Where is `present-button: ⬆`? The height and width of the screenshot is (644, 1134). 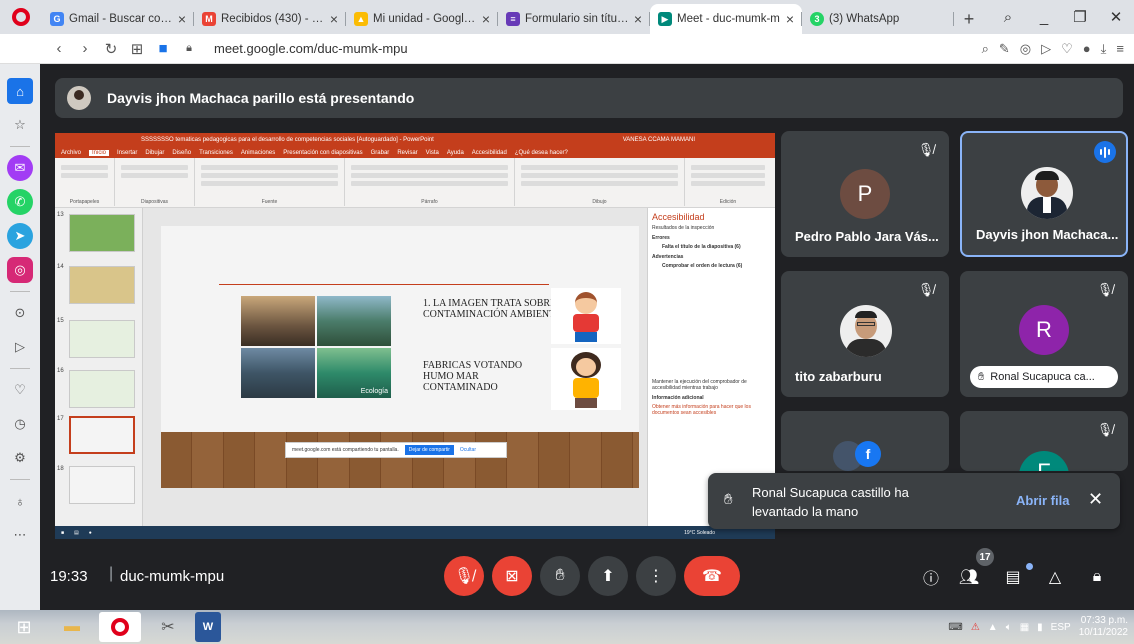
present-button: ⬆ is located at coordinates (608, 576).